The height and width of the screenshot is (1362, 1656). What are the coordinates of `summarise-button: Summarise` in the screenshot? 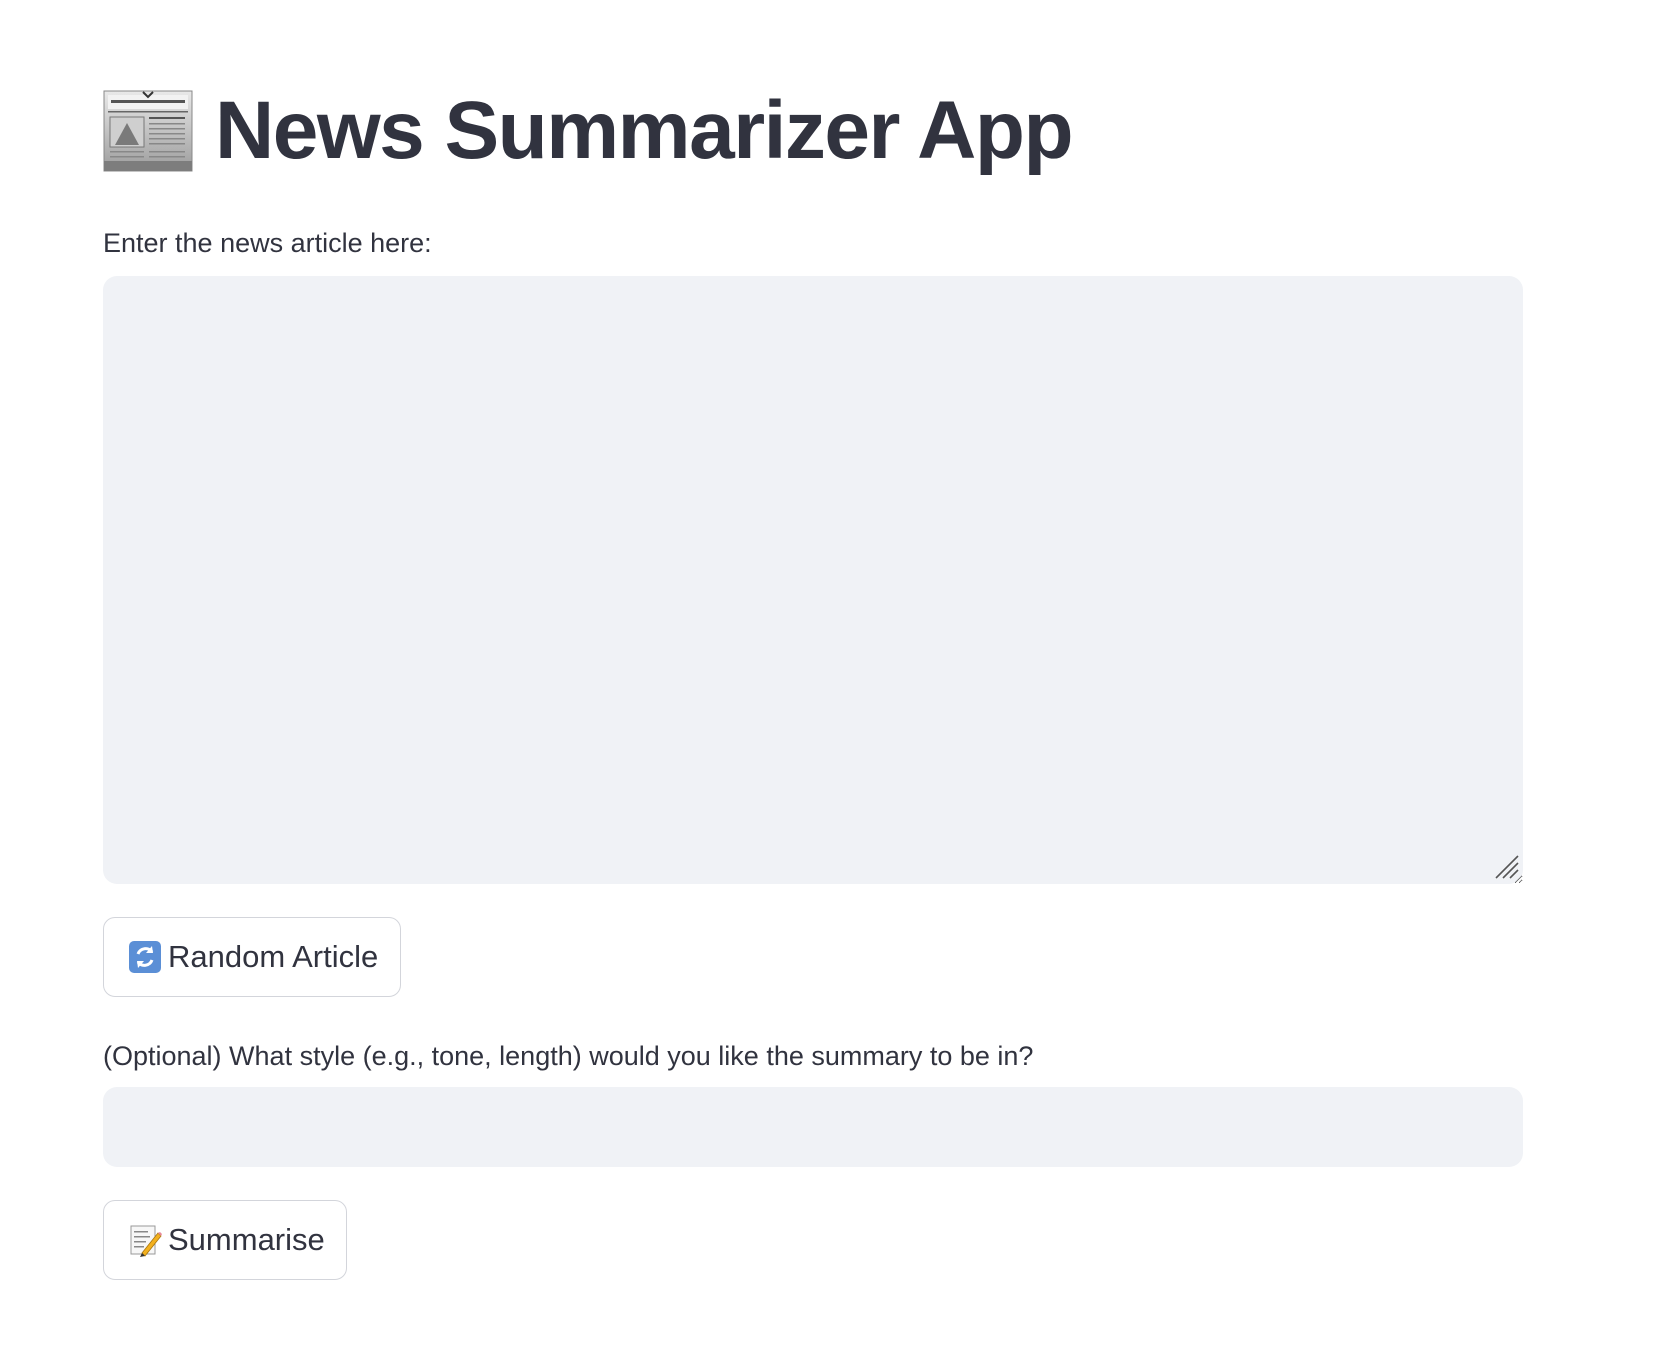 It's located at (225, 1240).